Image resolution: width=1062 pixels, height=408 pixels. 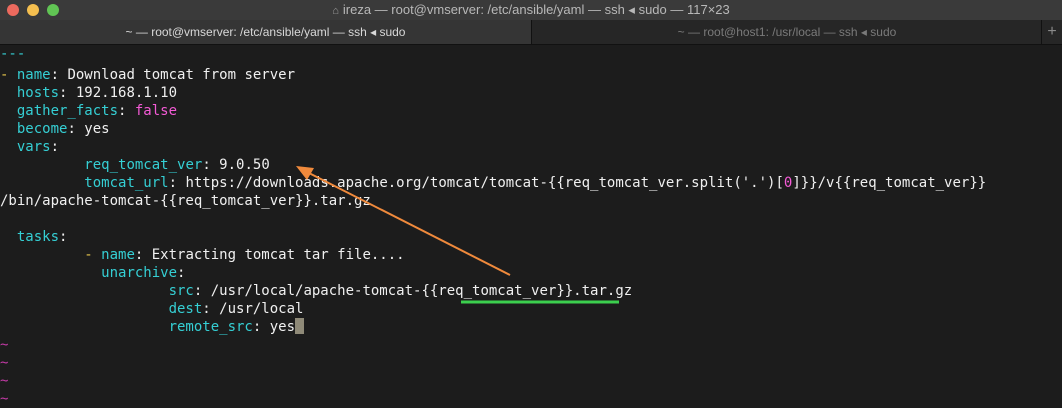 I want to click on key-name: name, so click(x=33, y=75).